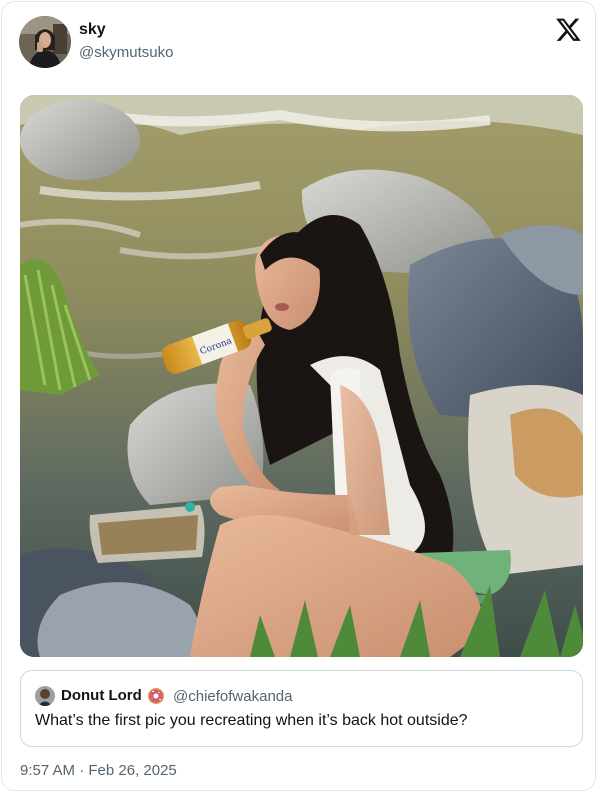 The height and width of the screenshot is (794, 599). What do you see at coordinates (126, 52) in the screenshot?
I see `author-handle: @skymutsuko` at bounding box center [126, 52].